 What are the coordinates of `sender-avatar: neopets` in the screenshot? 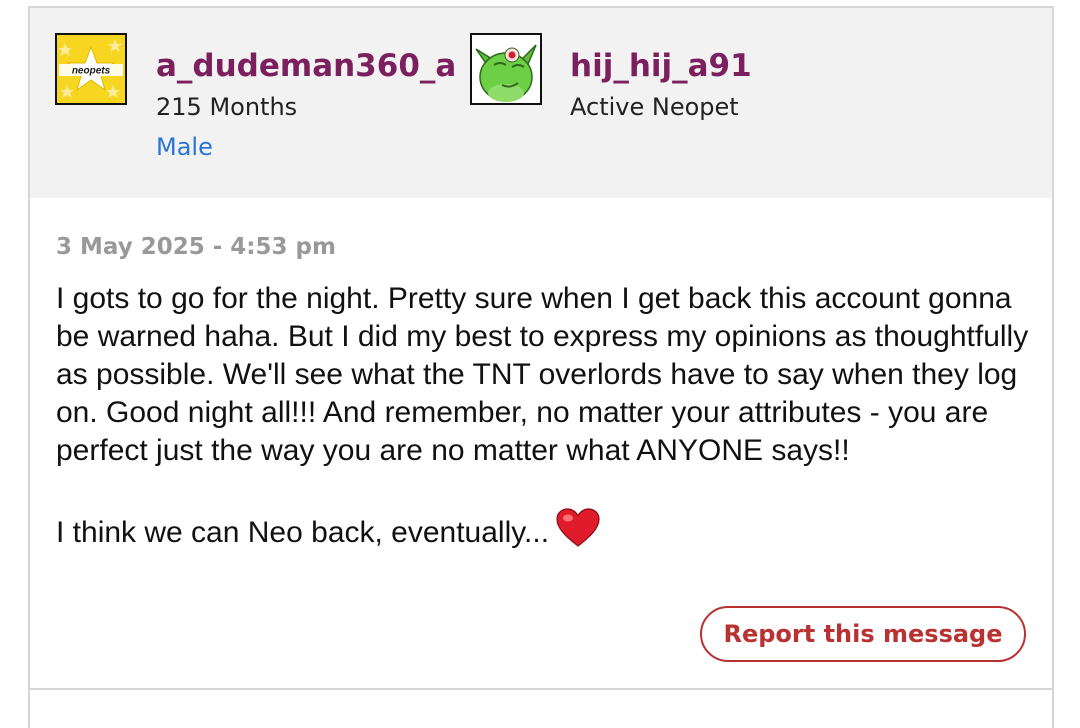 It's located at (91, 69).